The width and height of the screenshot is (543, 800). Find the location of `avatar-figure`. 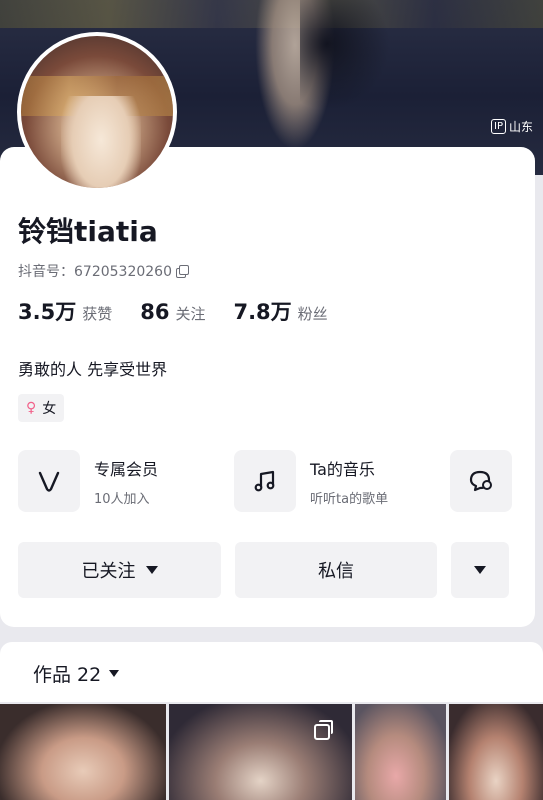

avatar-figure is located at coordinates (101, 142).